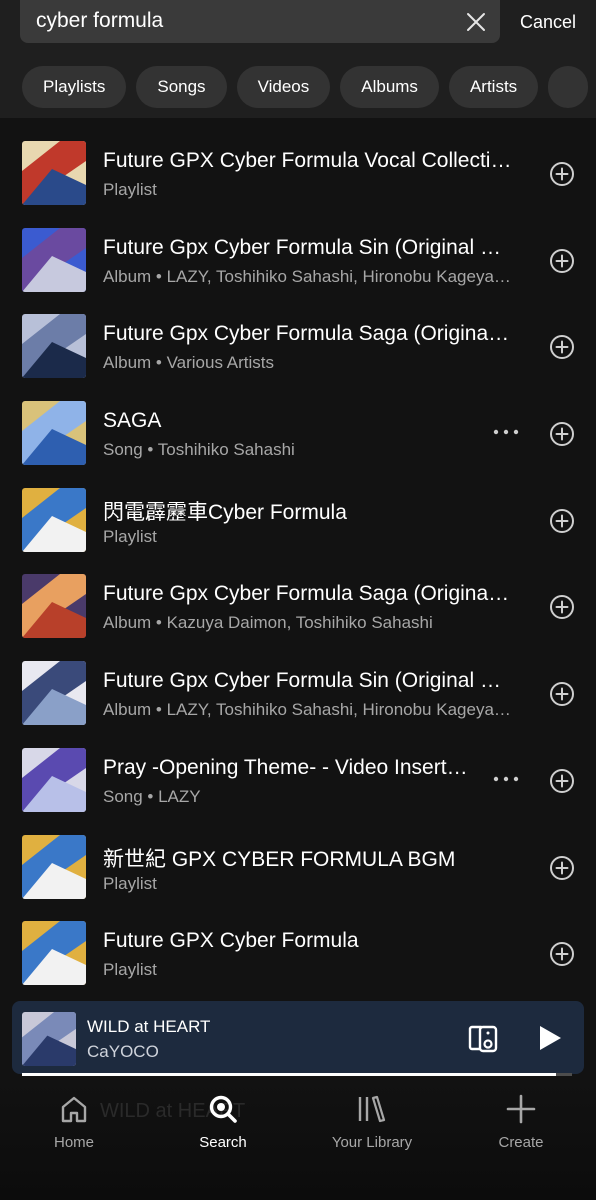  I want to click on nav-create: Create, so click(521, 1122).